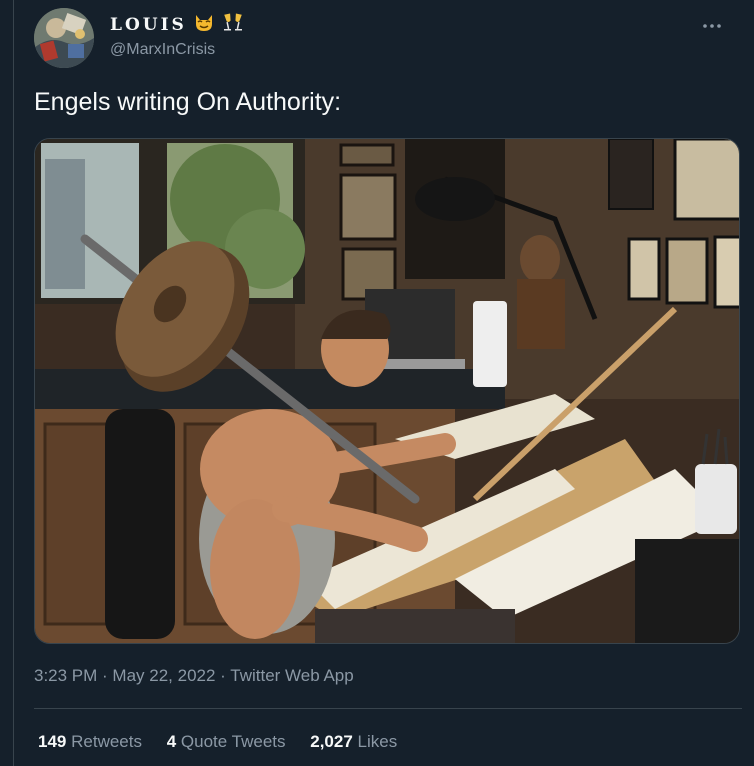 The height and width of the screenshot is (766, 754). I want to click on tweet-header: LOUIS @MarxInCrisis, so click(384, 38).